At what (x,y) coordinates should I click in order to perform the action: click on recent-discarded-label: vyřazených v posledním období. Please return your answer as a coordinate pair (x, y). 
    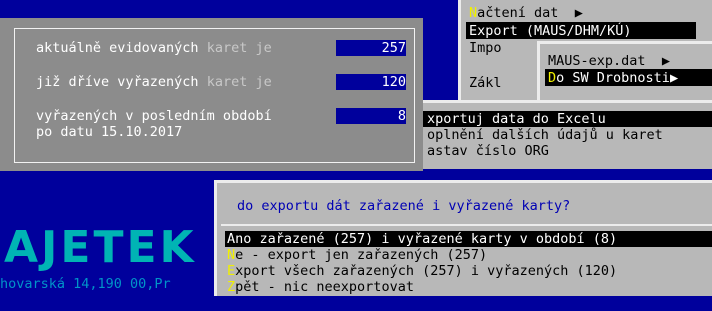
    Looking at the image, I should click on (154, 116).